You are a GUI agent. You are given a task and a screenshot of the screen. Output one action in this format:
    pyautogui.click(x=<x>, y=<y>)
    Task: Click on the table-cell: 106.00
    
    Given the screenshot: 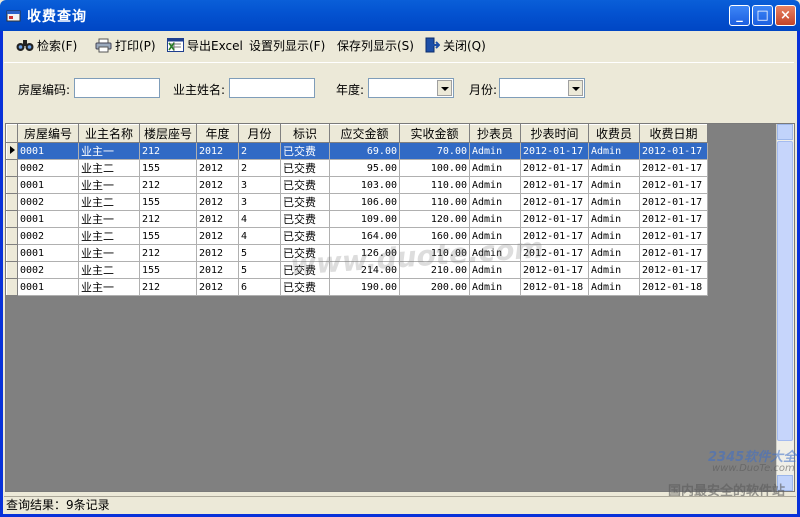 What is the action you would take?
    pyautogui.click(x=364, y=202)
    